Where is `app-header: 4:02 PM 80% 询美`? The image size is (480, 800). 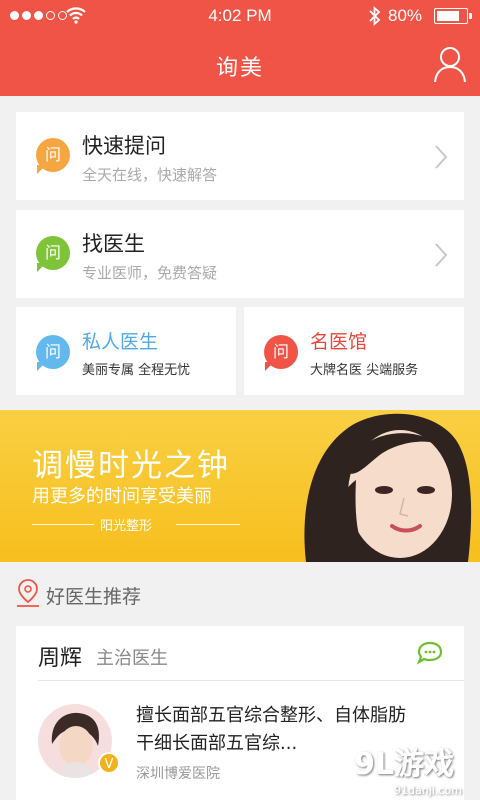 app-header: 4:02 PM 80% 询美 is located at coordinates (240, 48).